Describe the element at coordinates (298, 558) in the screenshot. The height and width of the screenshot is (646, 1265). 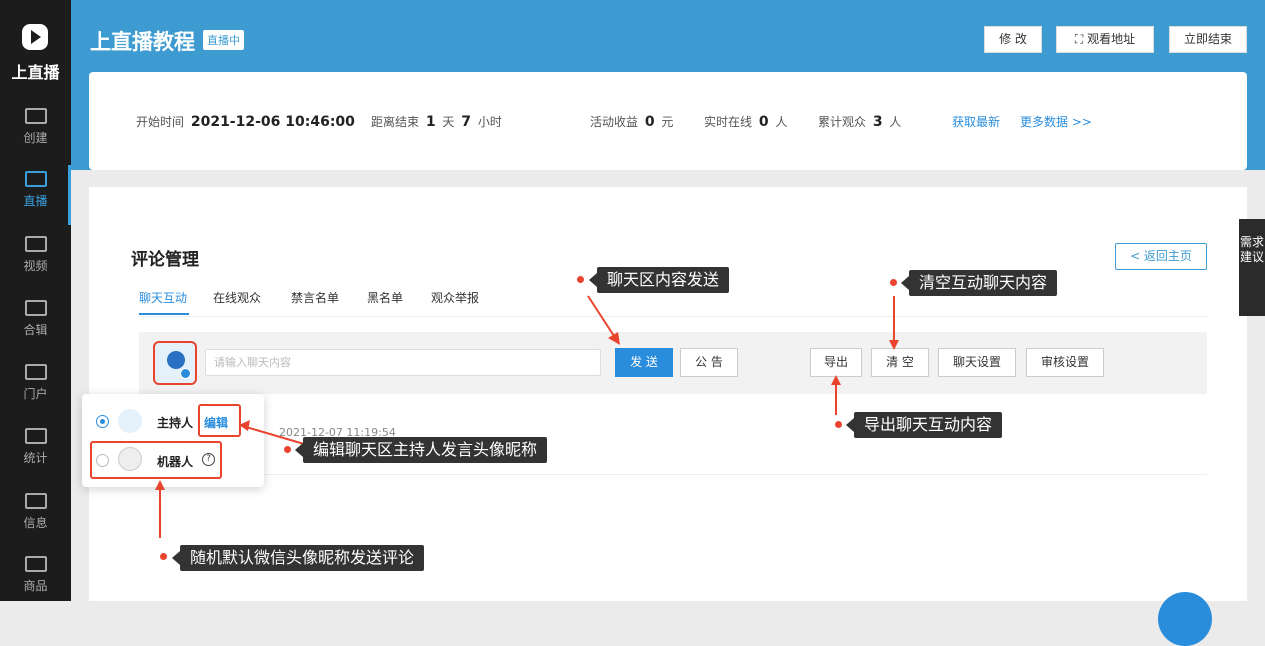
I see `robot-callout: 随机默认微信头像昵称发送评论` at that location.